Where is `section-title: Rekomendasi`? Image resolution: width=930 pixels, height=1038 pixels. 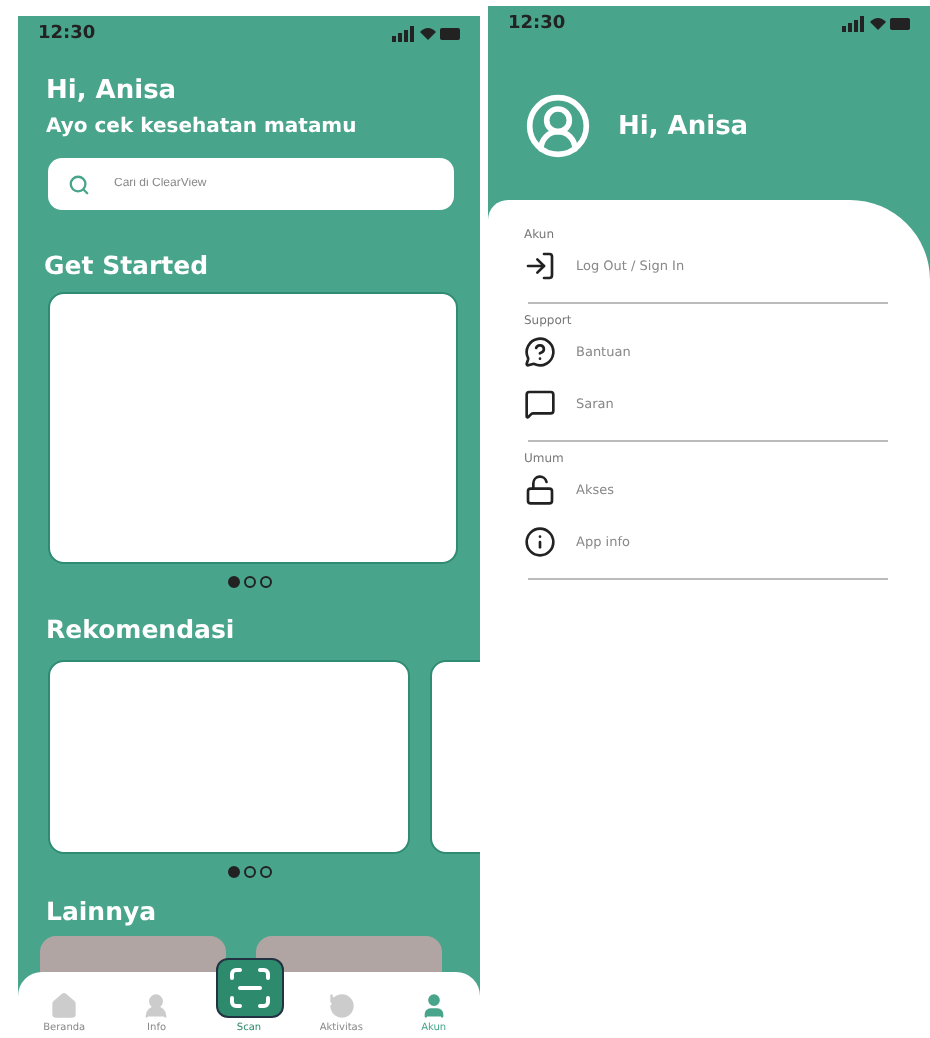 section-title: Rekomendasi is located at coordinates (141, 629).